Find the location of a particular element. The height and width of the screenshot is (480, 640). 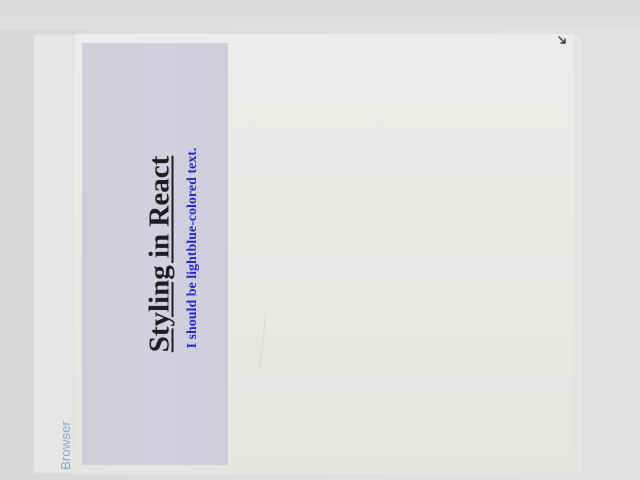

screen-smudge is located at coordinates (263, 340).